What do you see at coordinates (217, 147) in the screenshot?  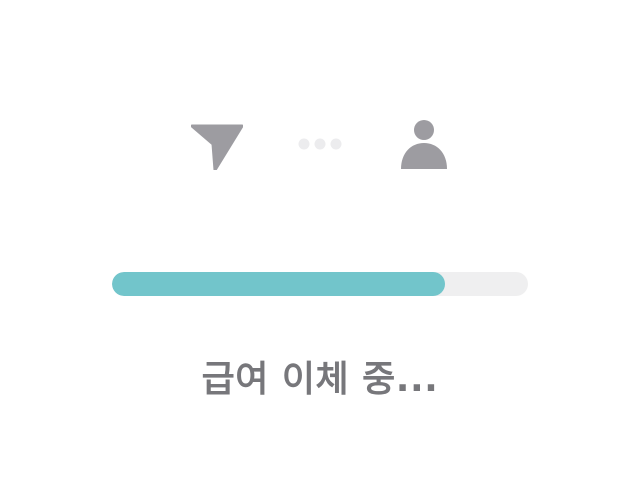 I see `send-arrow-icon` at bounding box center [217, 147].